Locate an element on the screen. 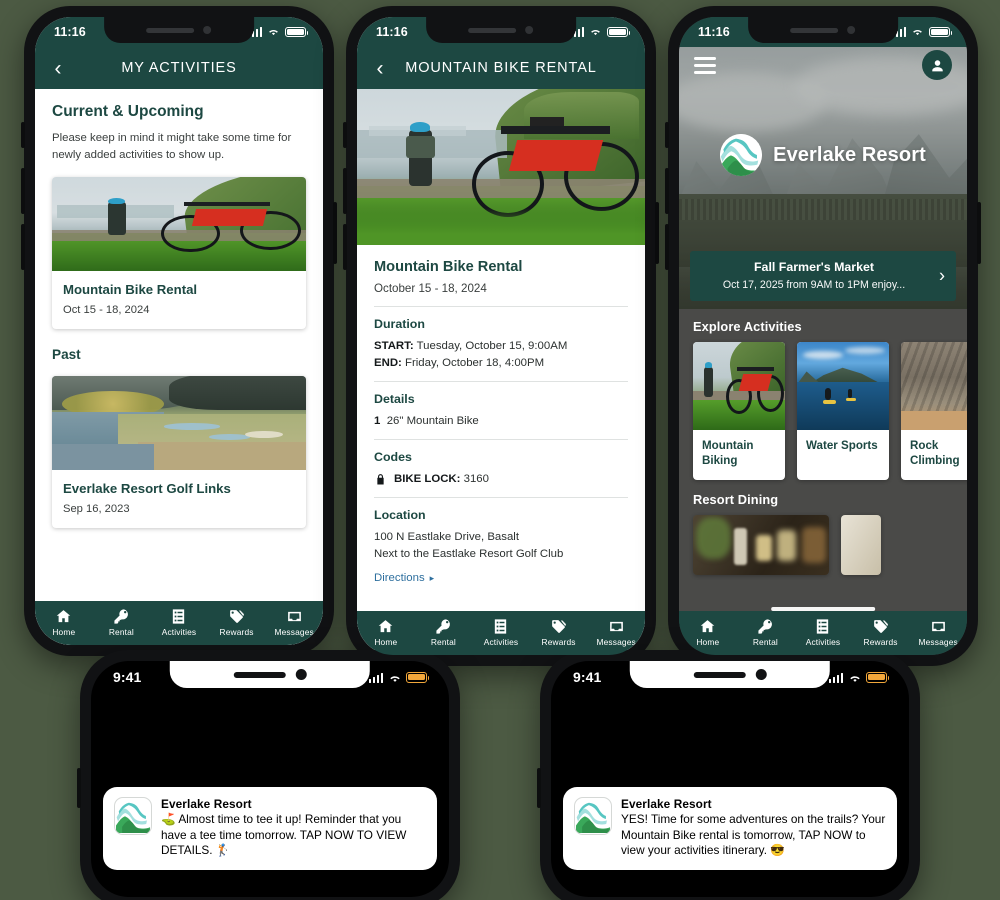 This screenshot has height=900, width=1000. detail-section-details: Details 1 26" Mountain Bike is located at coordinates (501, 409).